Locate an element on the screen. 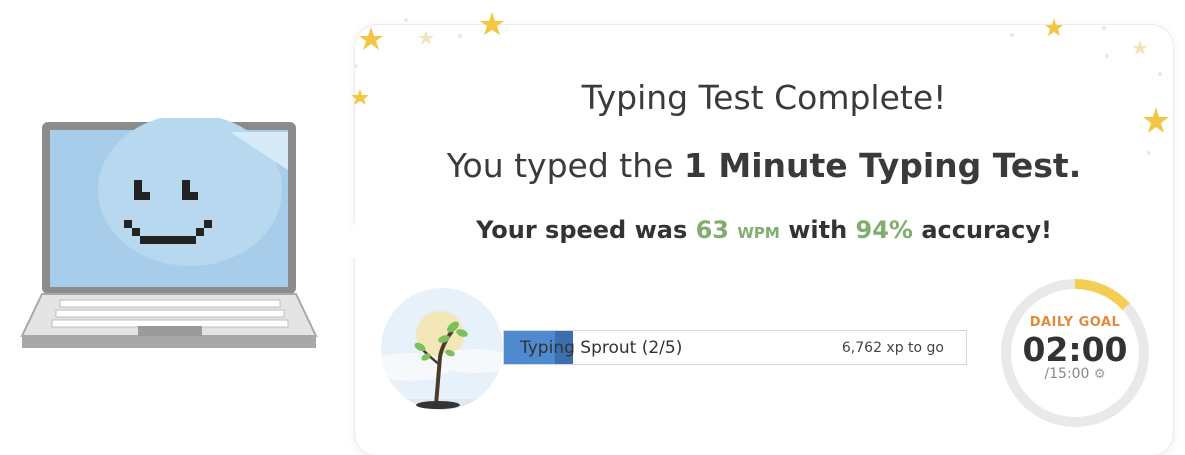 This screenshot has width=1185, height=455. daily-goal-total: /15:00 ⚙ is located at coordinates (1075, 374).